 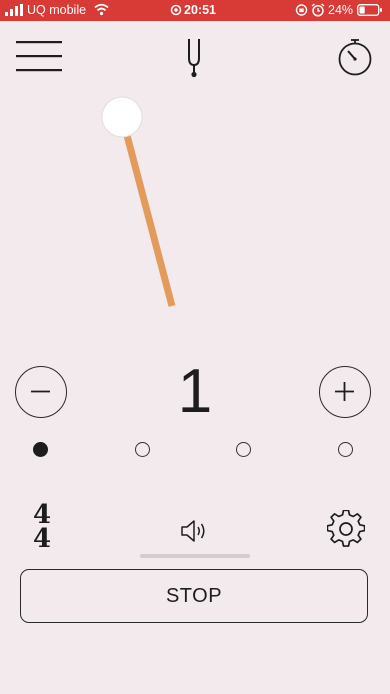 I want to click on current-beat-number: 1, so click(x=195, y=391).